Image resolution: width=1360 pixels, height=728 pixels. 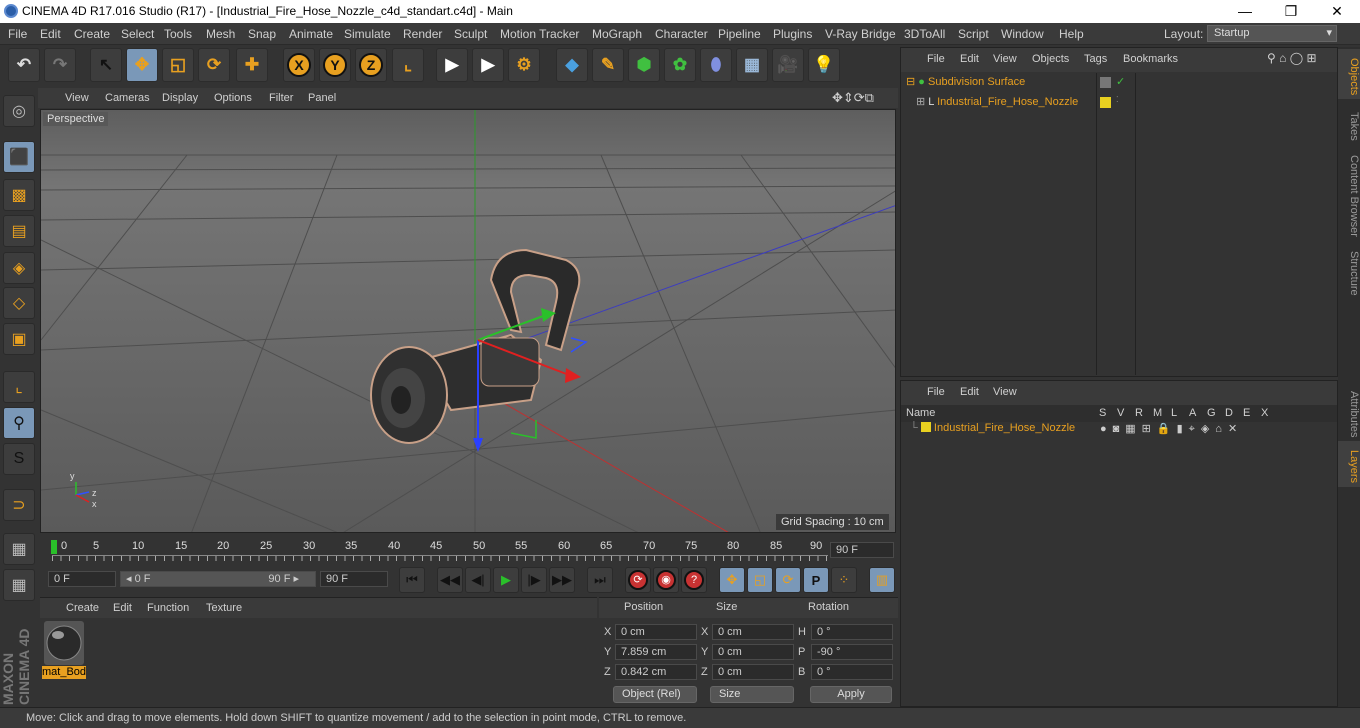 What do you see at coordinates (92, 34) in the screenshot?
I see `menu-create: Create` at bounding box center [92, 34].